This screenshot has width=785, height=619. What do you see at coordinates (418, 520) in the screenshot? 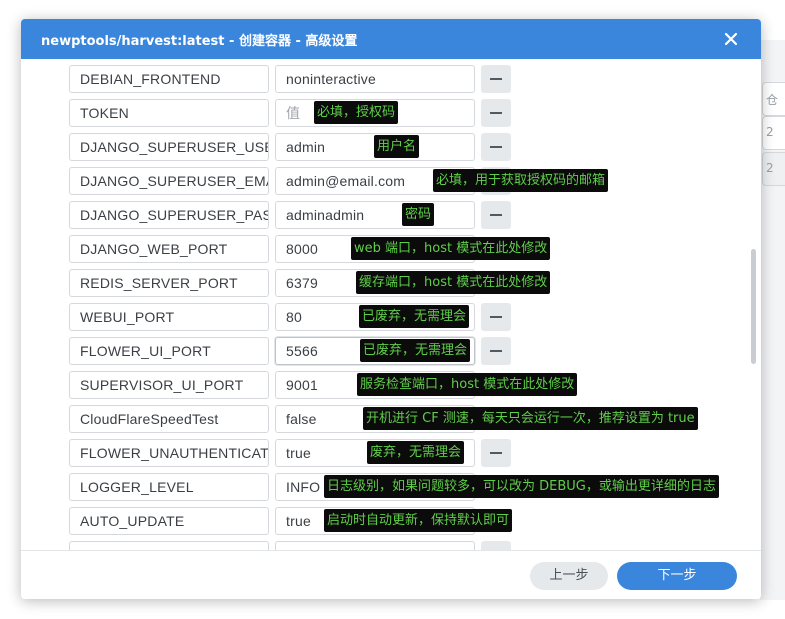
I see `annotation-label: 启动时自动更新，保持默认即可` at bounding box center [418, 520].